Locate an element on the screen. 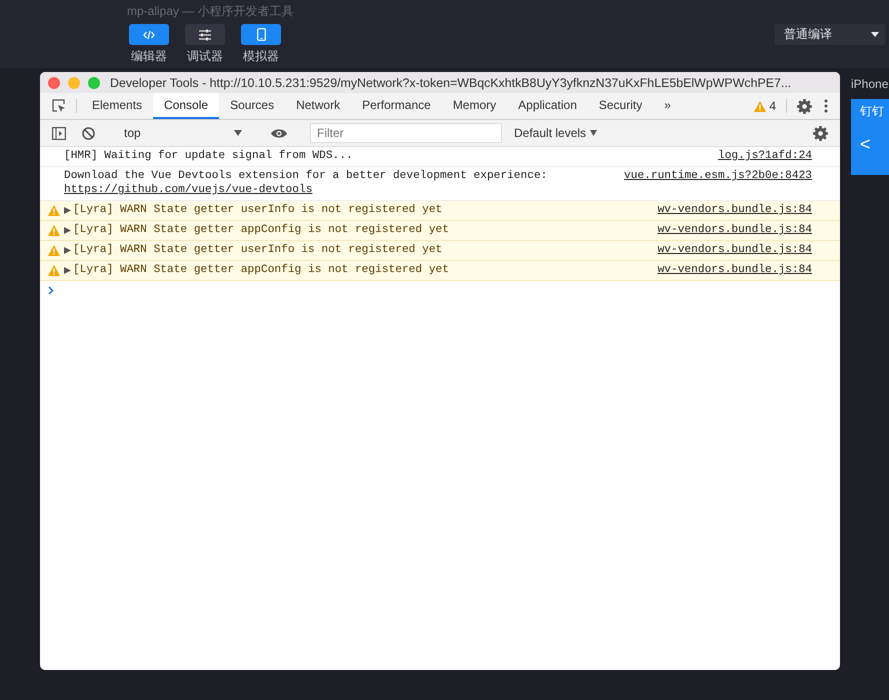  more-tabs-button: » is located at coordinates (667, 106).